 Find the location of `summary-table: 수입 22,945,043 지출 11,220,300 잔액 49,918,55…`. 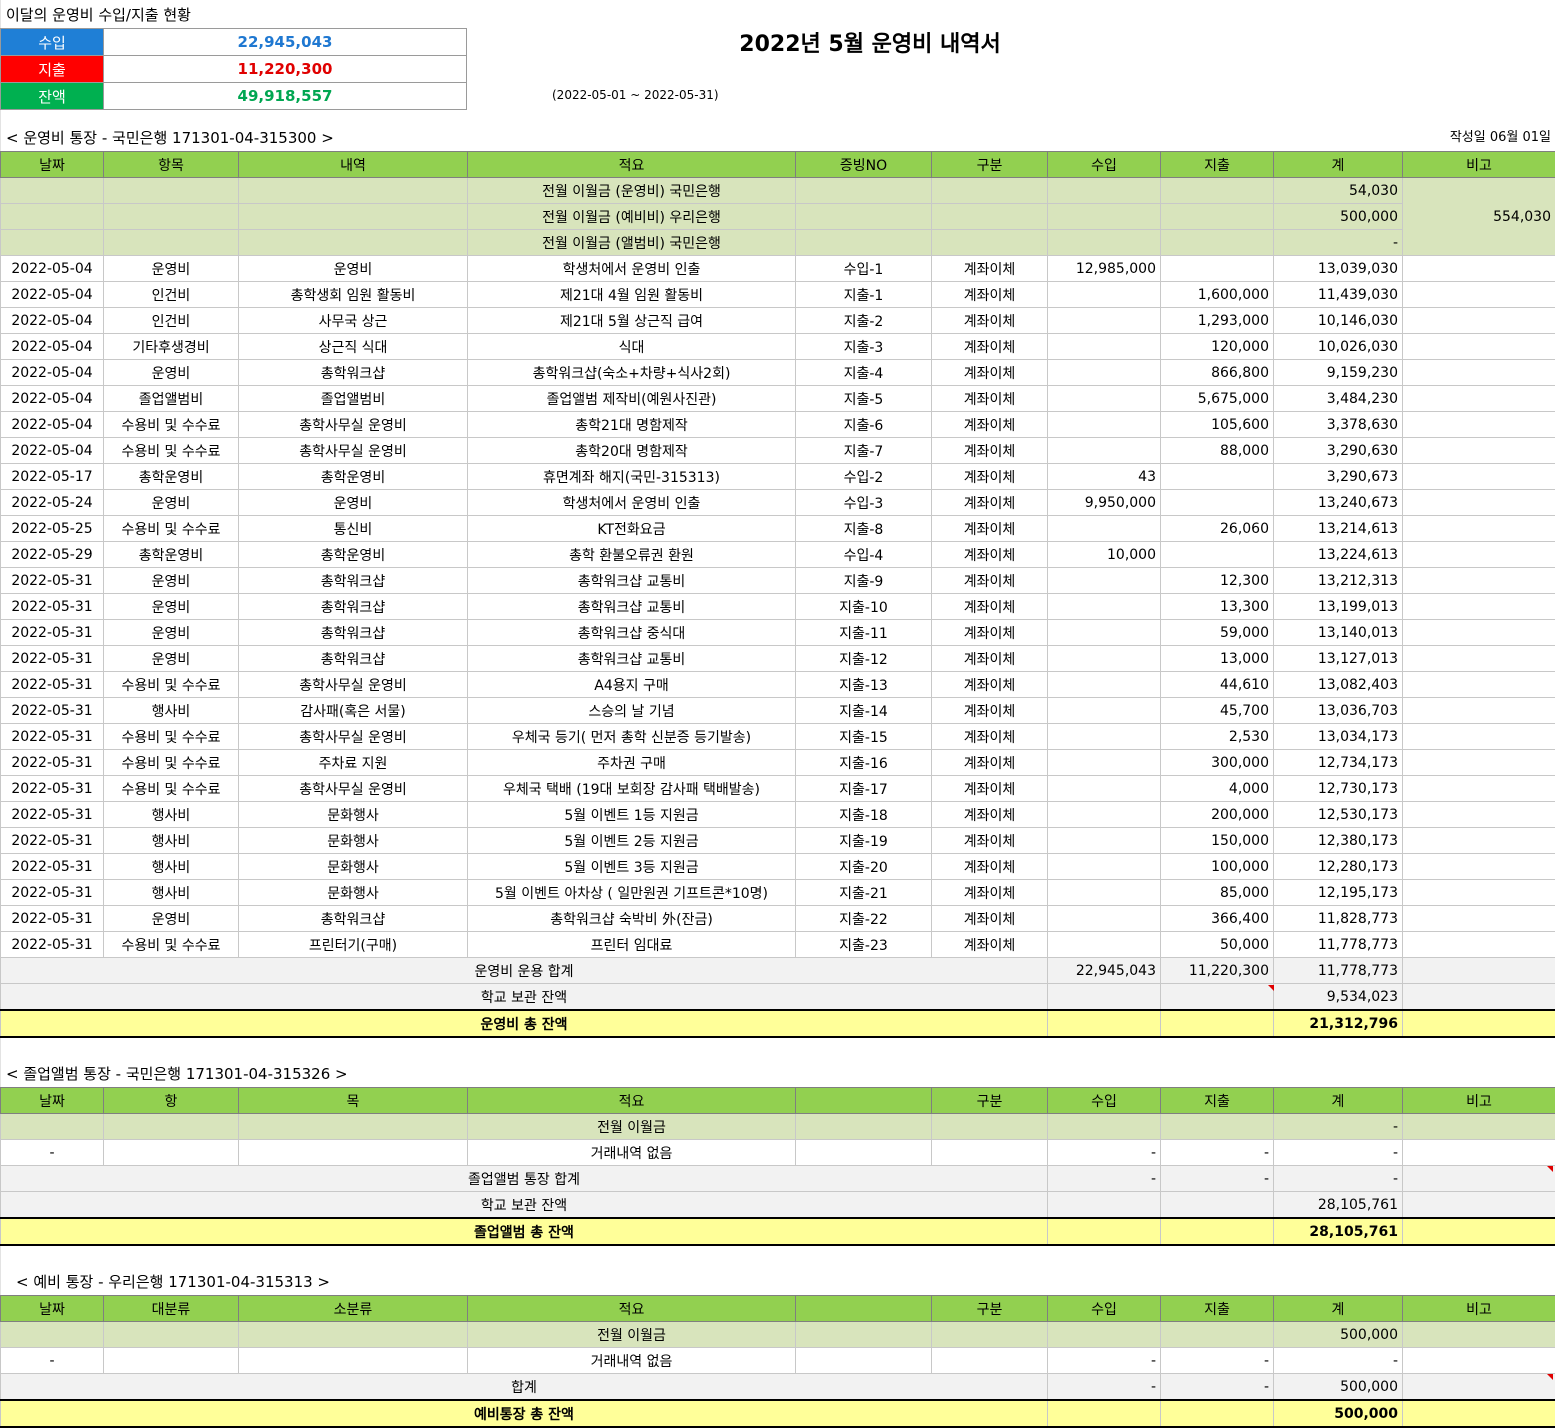

summary-table: 수입 22,945,043 지출 11,220,300 잔액 49,918,55… is located at coordinates (233, 69).